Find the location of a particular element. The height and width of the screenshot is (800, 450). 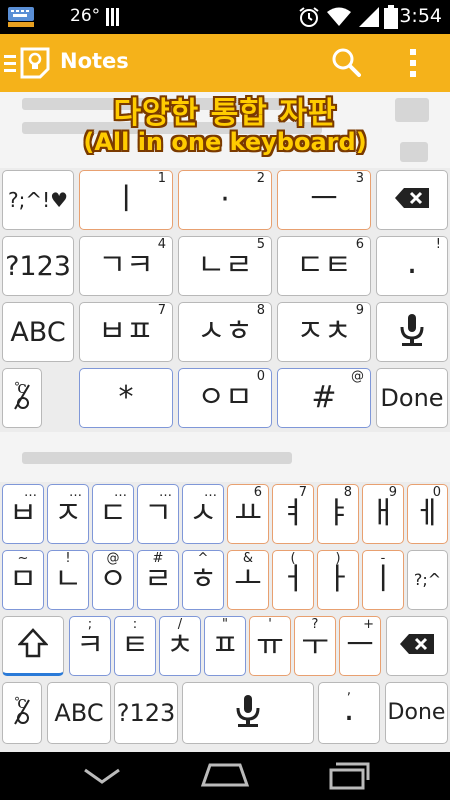

key-voice is located at coordinates (412, 332).